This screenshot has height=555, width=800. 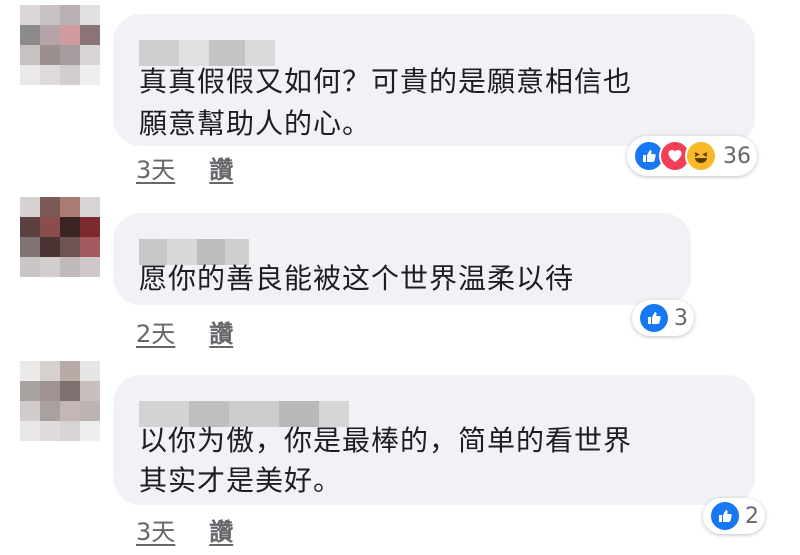 I want to click on comment-text-line: 愿你的善良能被这个世界温柔以待, so click(x=357, y=278).